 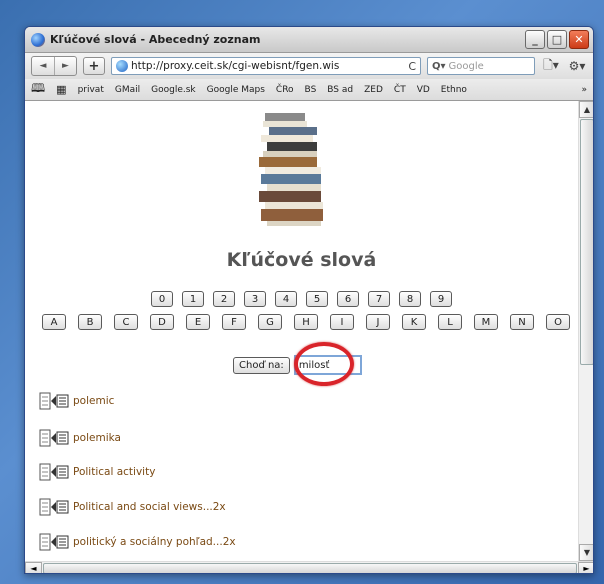 I want to click on bookmark-zed: ZED, so click(x=373, y=90).